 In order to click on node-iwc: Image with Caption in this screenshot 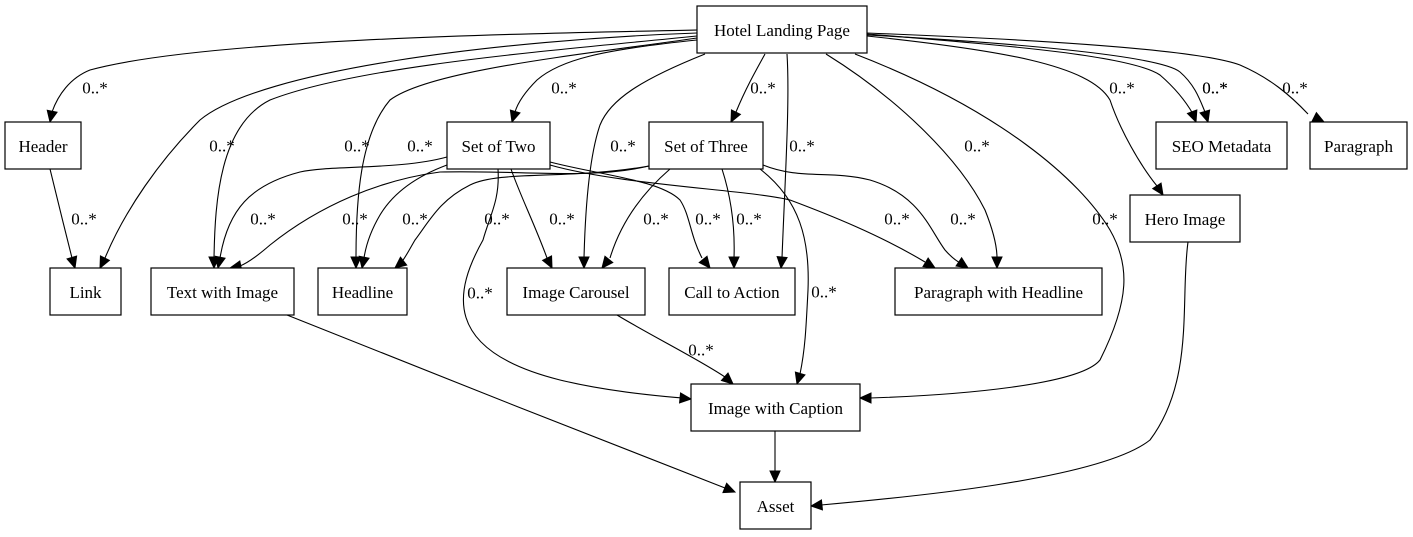, I will do `click(775, 407)`.